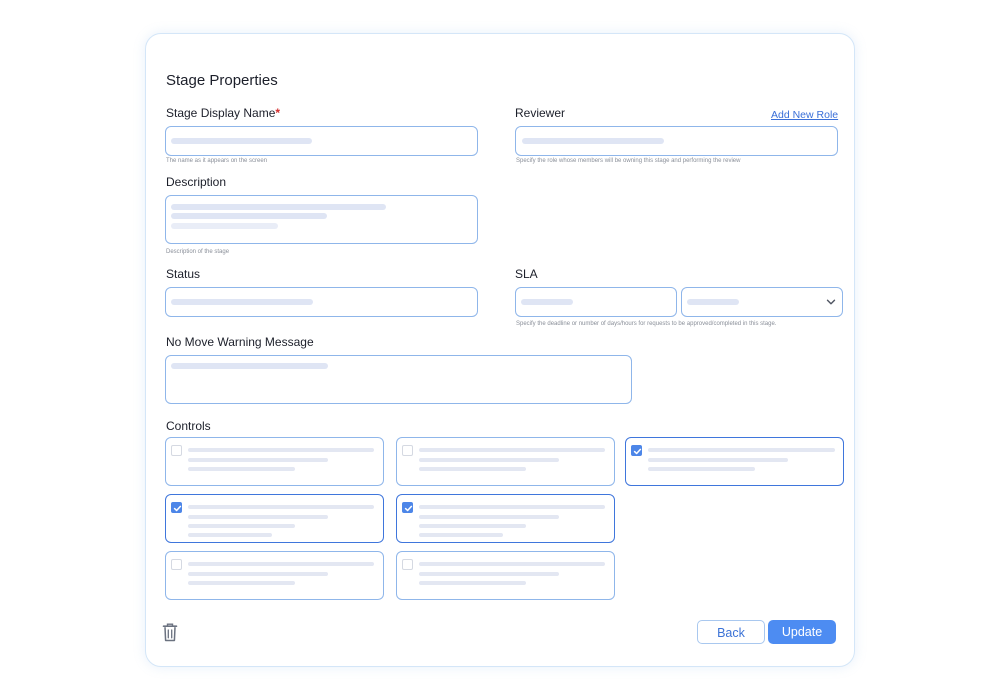 This screenshot has height=700, width=1000. Describe the element at coordinates (804, 115) in the screenshot. I see `add-new-role-link: Add New Role` at that location.